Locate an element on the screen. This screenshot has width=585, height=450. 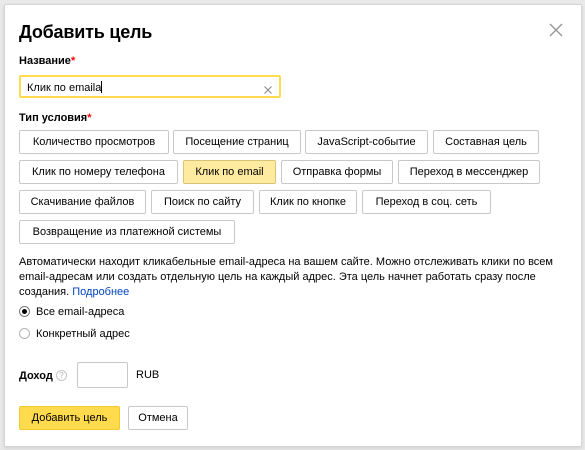
condition-option-site-search: Поиск по сайту is located at coordinates (202, 202).